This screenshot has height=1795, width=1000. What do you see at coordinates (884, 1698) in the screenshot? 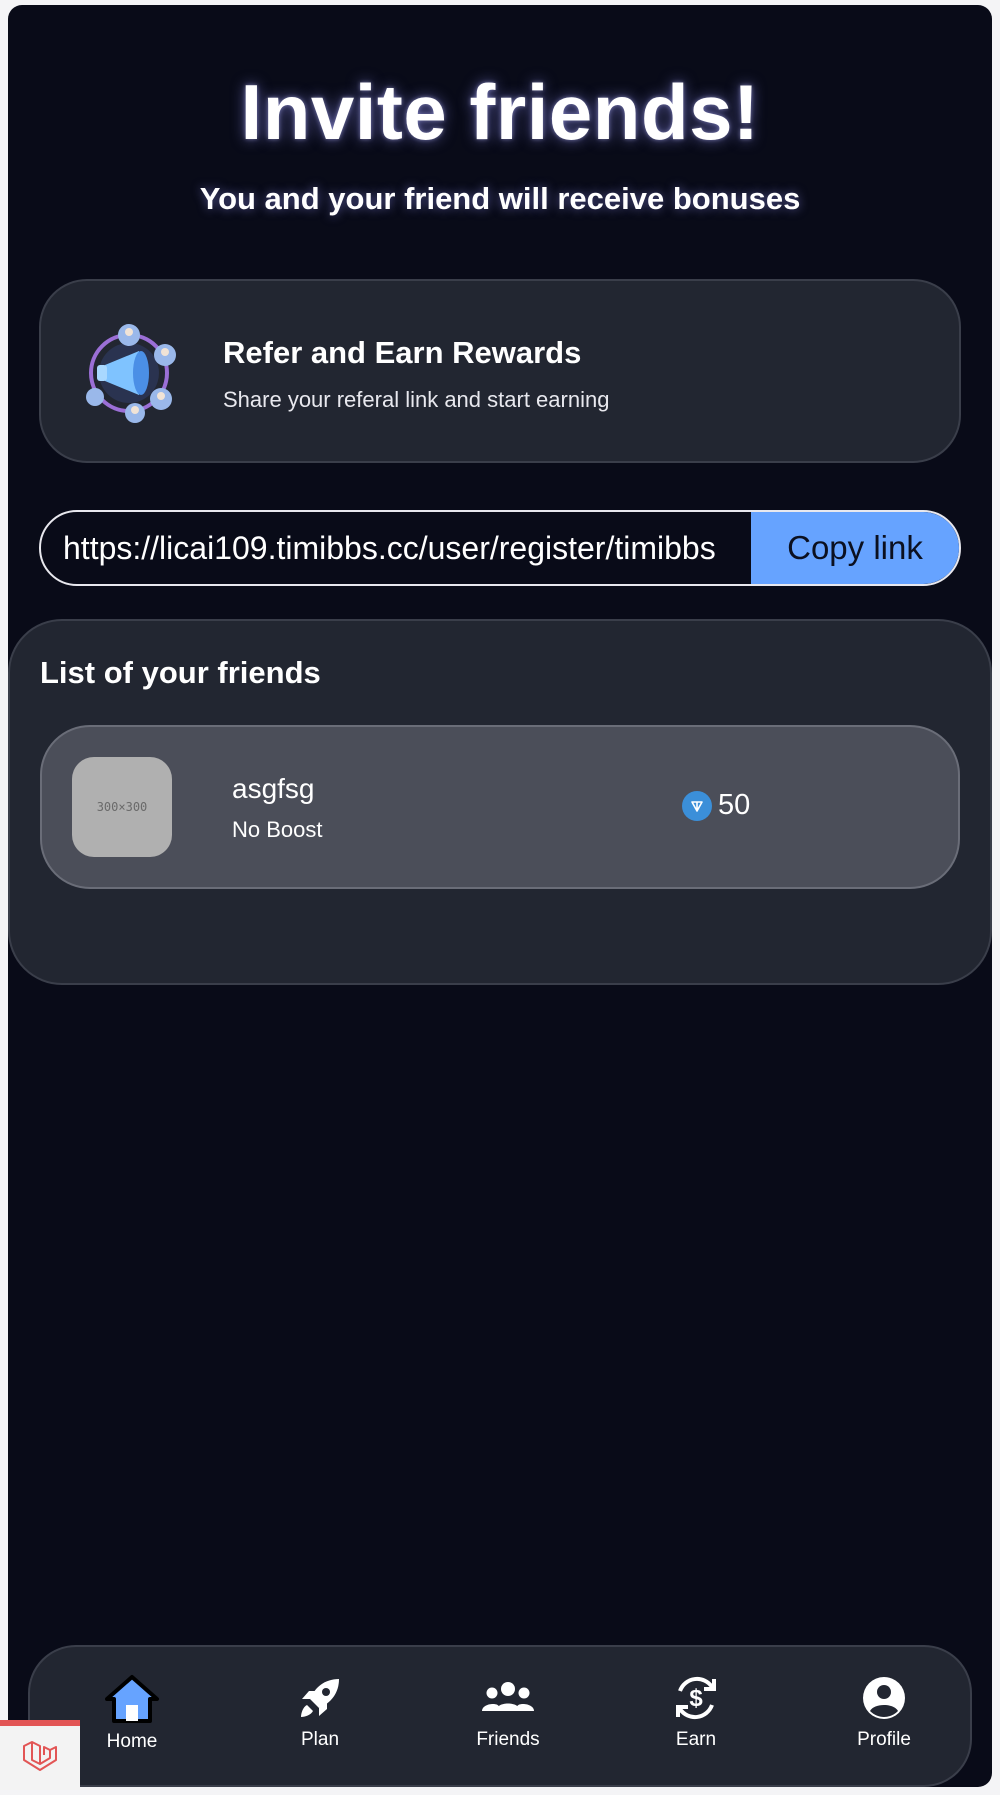
I see `user-circle-icon` at bounding box center [884, 1698].